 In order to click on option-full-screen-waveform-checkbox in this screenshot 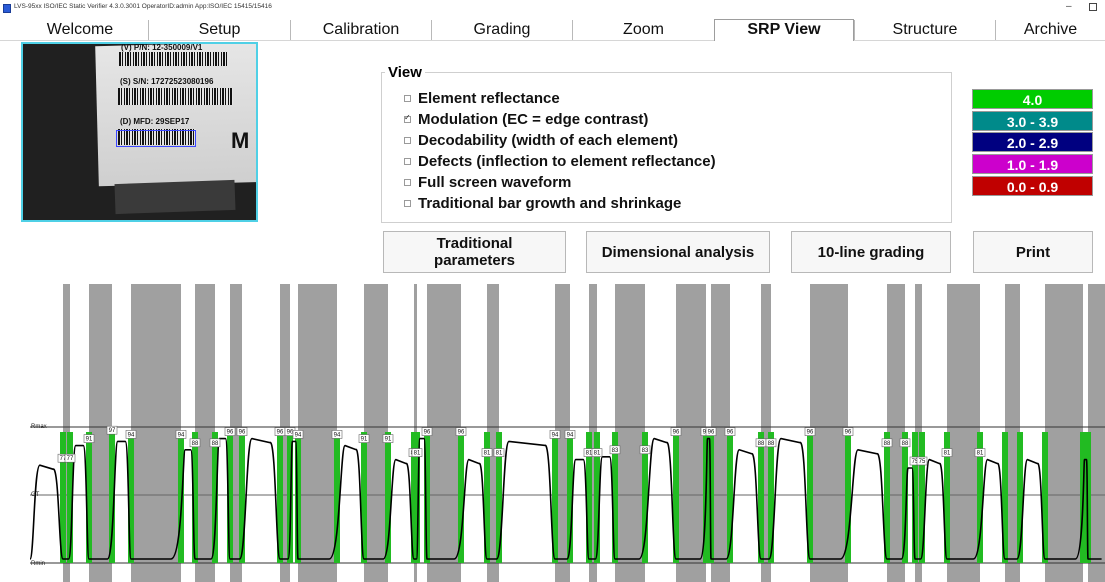, I will do `click(407, 182)`.